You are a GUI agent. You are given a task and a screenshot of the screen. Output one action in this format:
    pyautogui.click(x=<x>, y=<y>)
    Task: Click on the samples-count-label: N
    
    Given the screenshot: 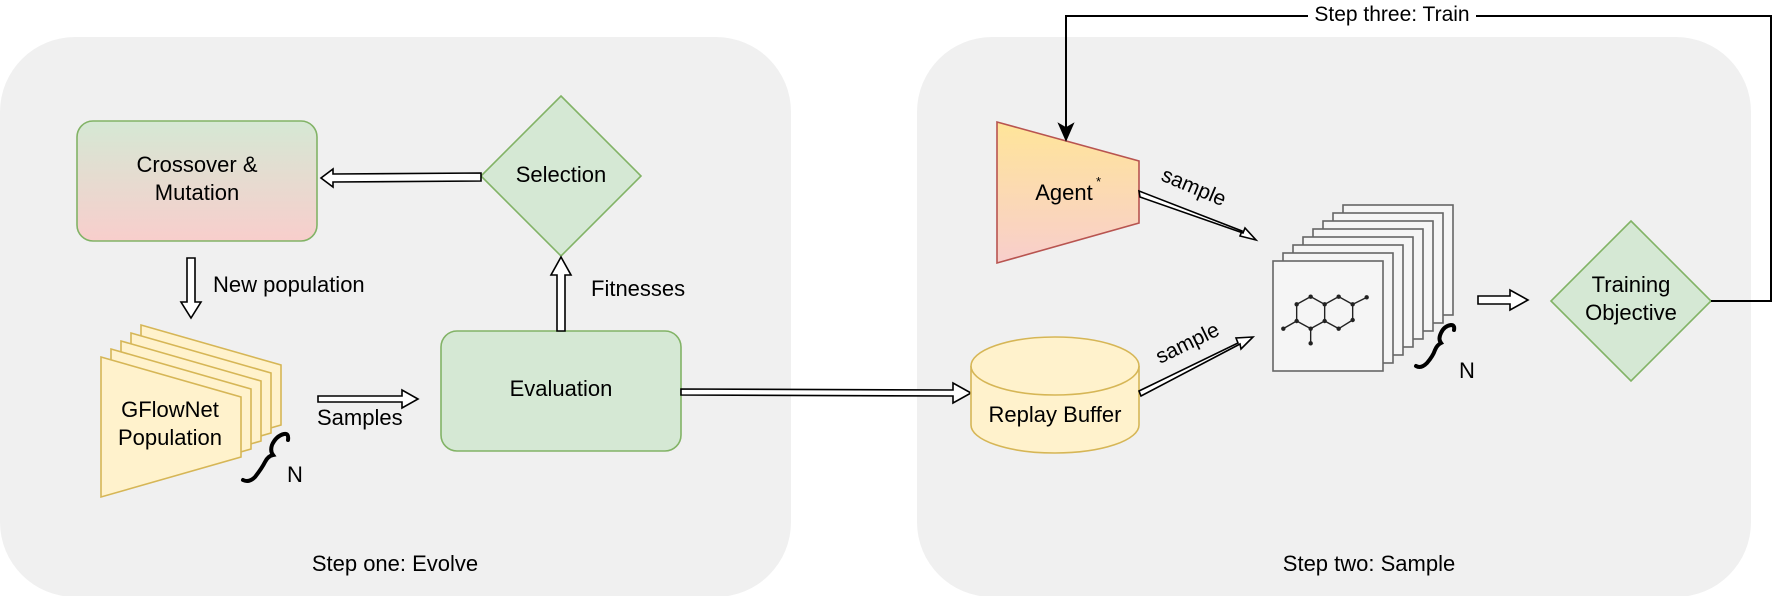 What is the action you would take?
    pyautogui.click(x=1467, y=370)
    